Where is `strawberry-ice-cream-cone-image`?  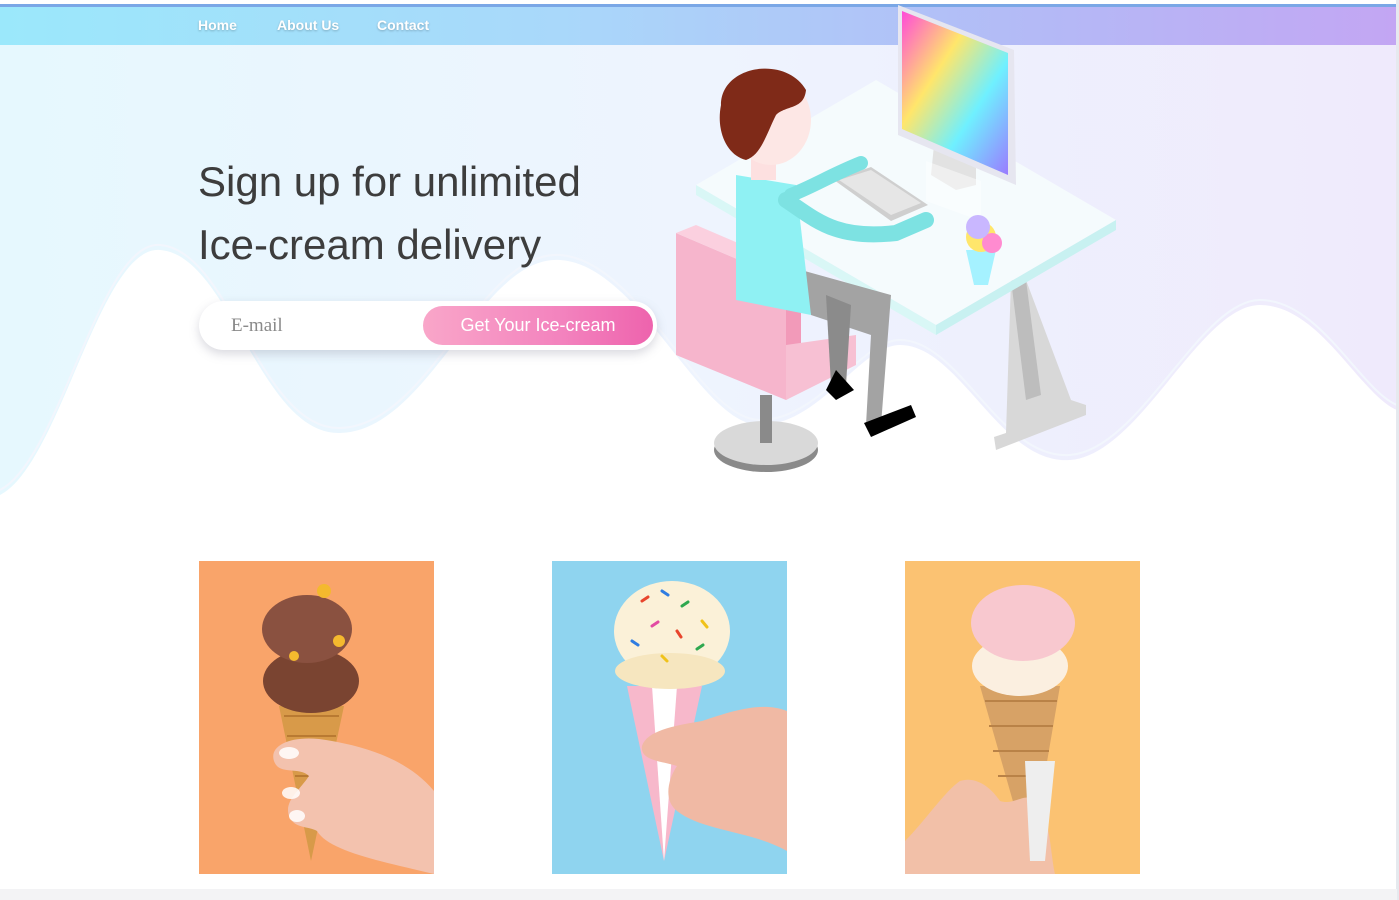 strawberry-ice-cream-cone-image is located at coordinates (1022, 717).